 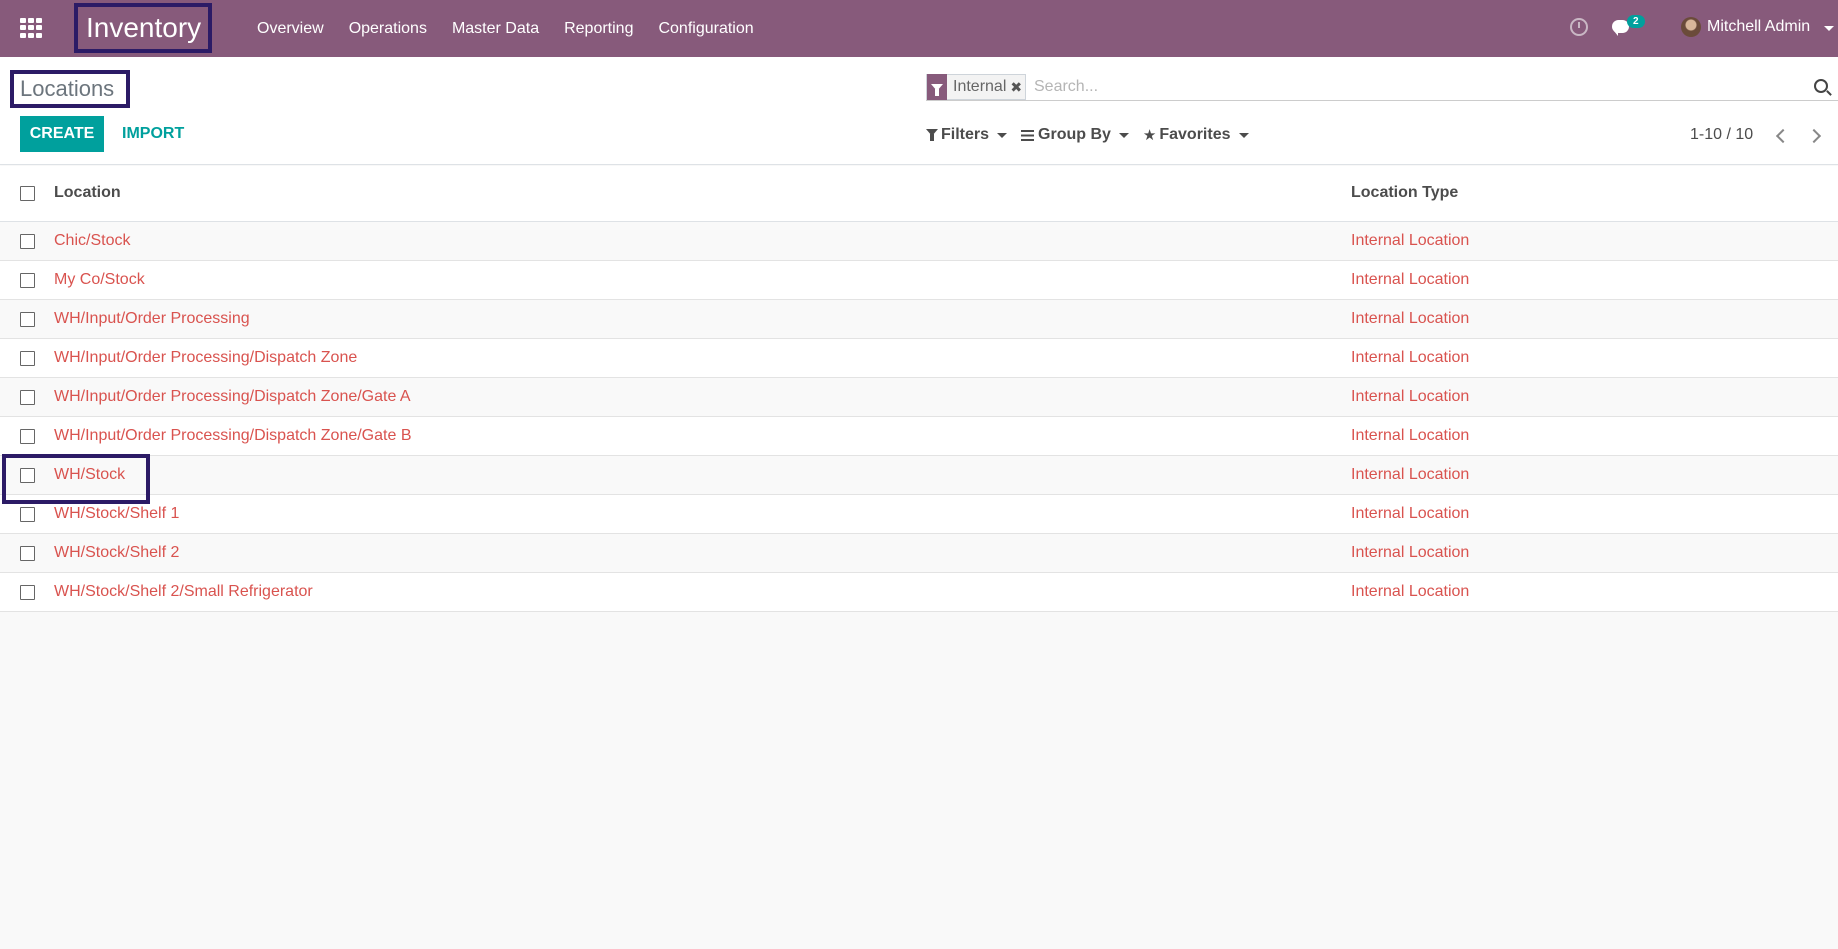 I want to click on location-name: Chic/Stock, so click(x=92, y=241).